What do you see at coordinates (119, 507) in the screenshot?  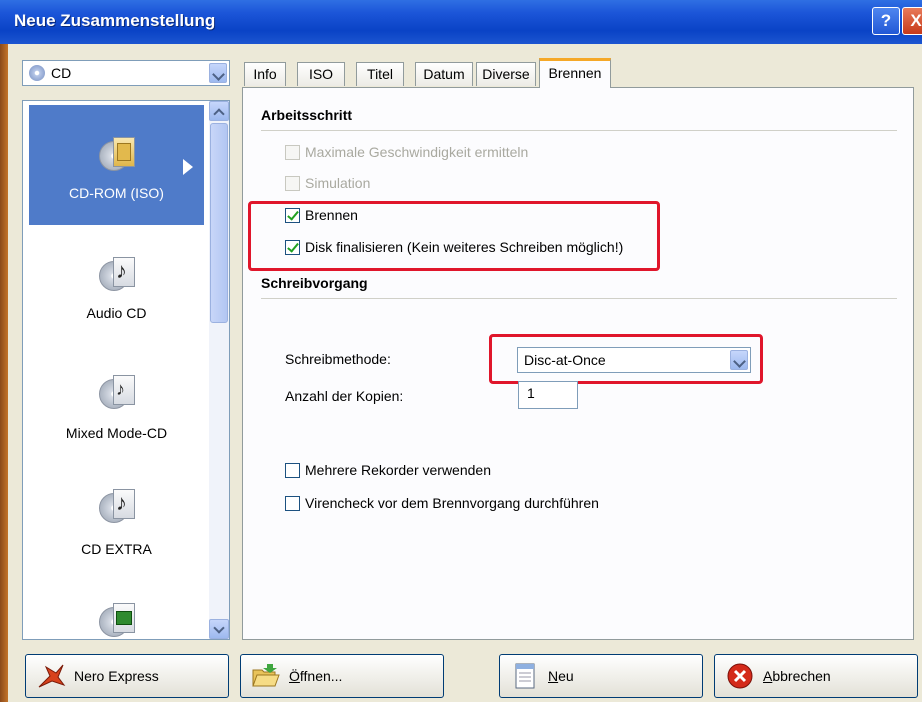 I see `cd-extra-icon: ♪` at bounding box center [119, 507].